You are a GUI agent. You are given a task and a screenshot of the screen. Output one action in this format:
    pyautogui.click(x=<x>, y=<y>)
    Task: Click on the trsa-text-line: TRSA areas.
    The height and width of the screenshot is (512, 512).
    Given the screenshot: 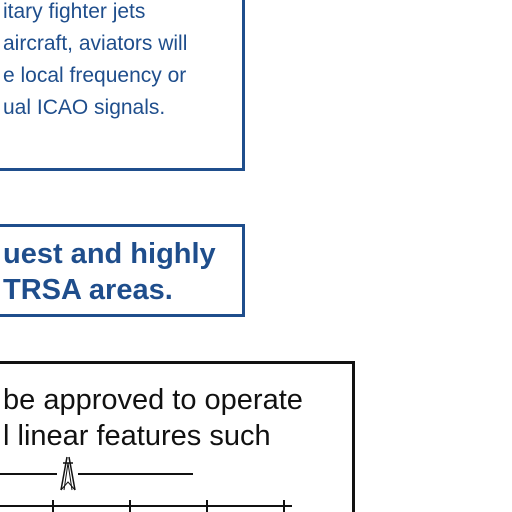 What is the action you would take?
    pyautogui.click(x=88, y=290)
    